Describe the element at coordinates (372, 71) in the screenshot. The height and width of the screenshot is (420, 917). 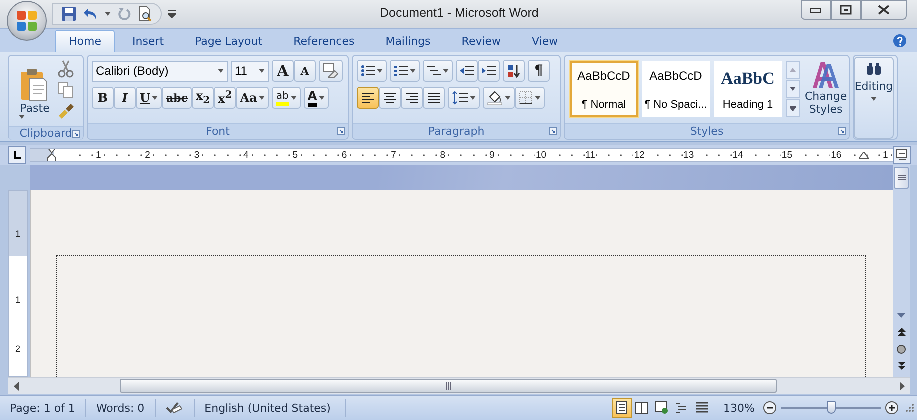
I see `bullets-button` at that location.